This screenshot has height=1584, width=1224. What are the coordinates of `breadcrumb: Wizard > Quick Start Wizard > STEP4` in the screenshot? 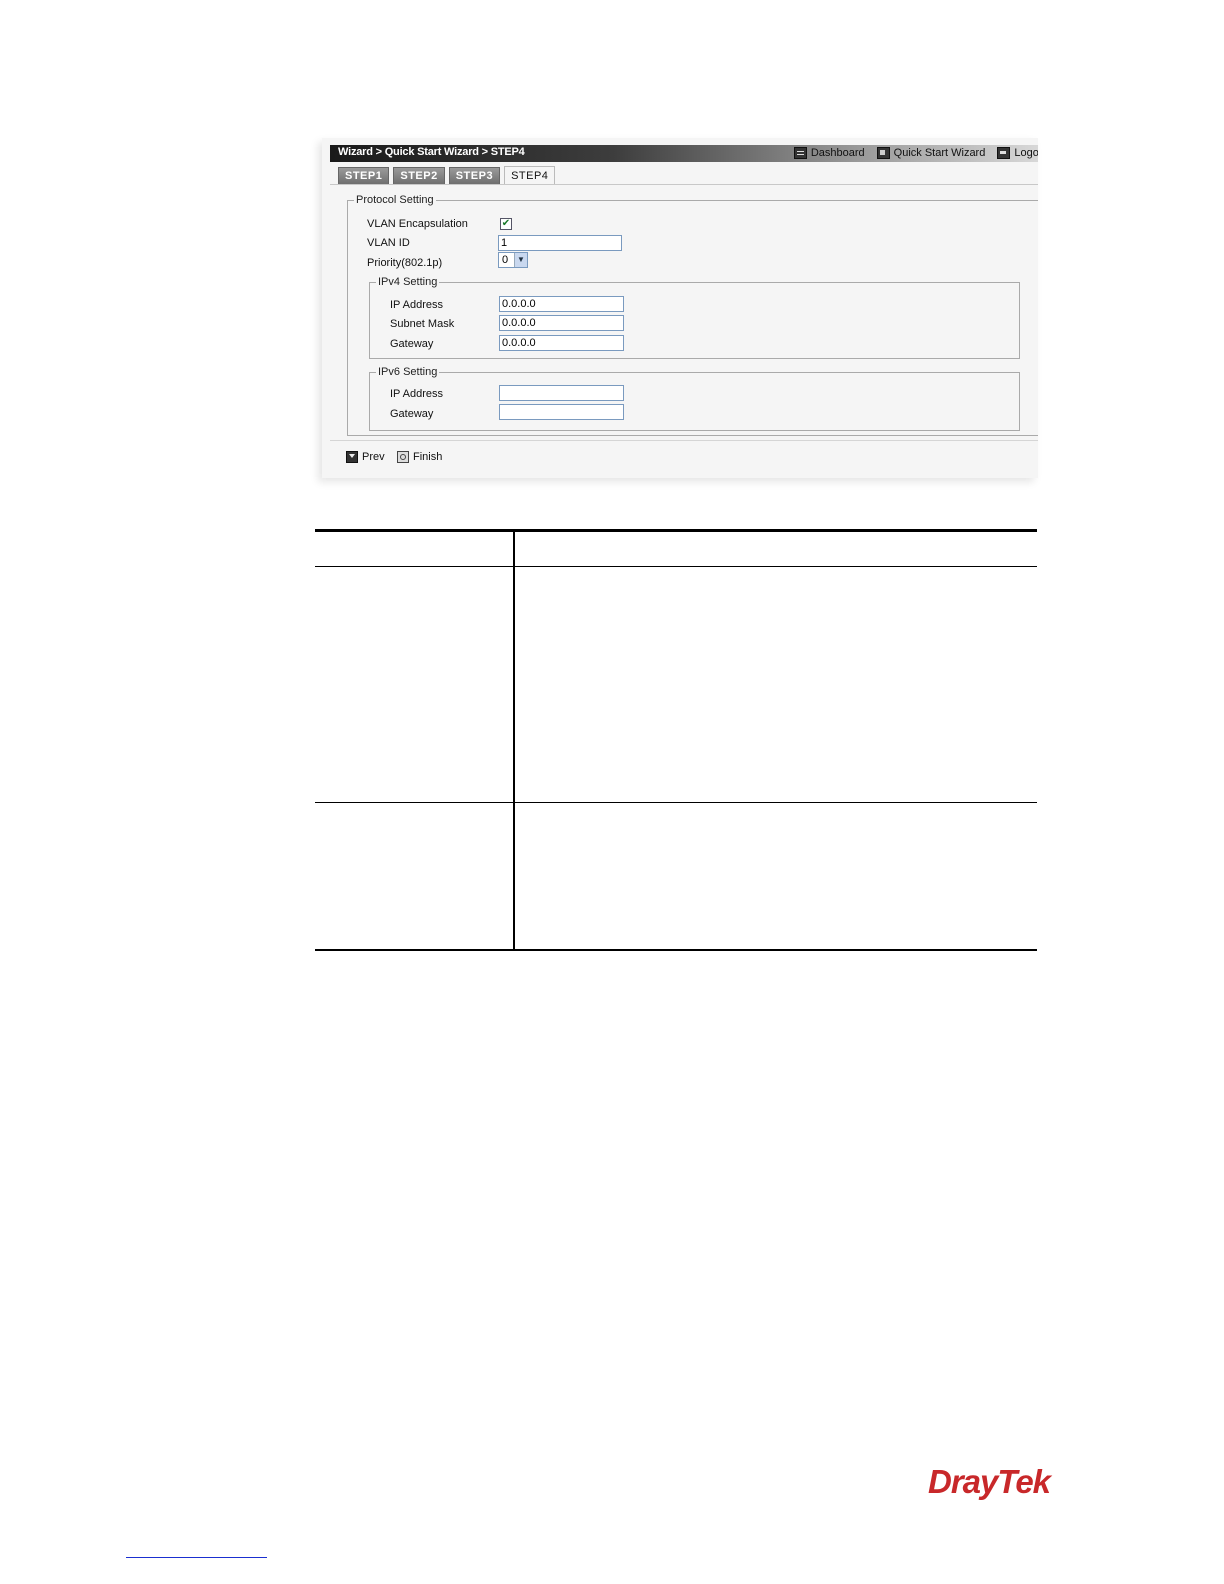 It's located at (431, 152).